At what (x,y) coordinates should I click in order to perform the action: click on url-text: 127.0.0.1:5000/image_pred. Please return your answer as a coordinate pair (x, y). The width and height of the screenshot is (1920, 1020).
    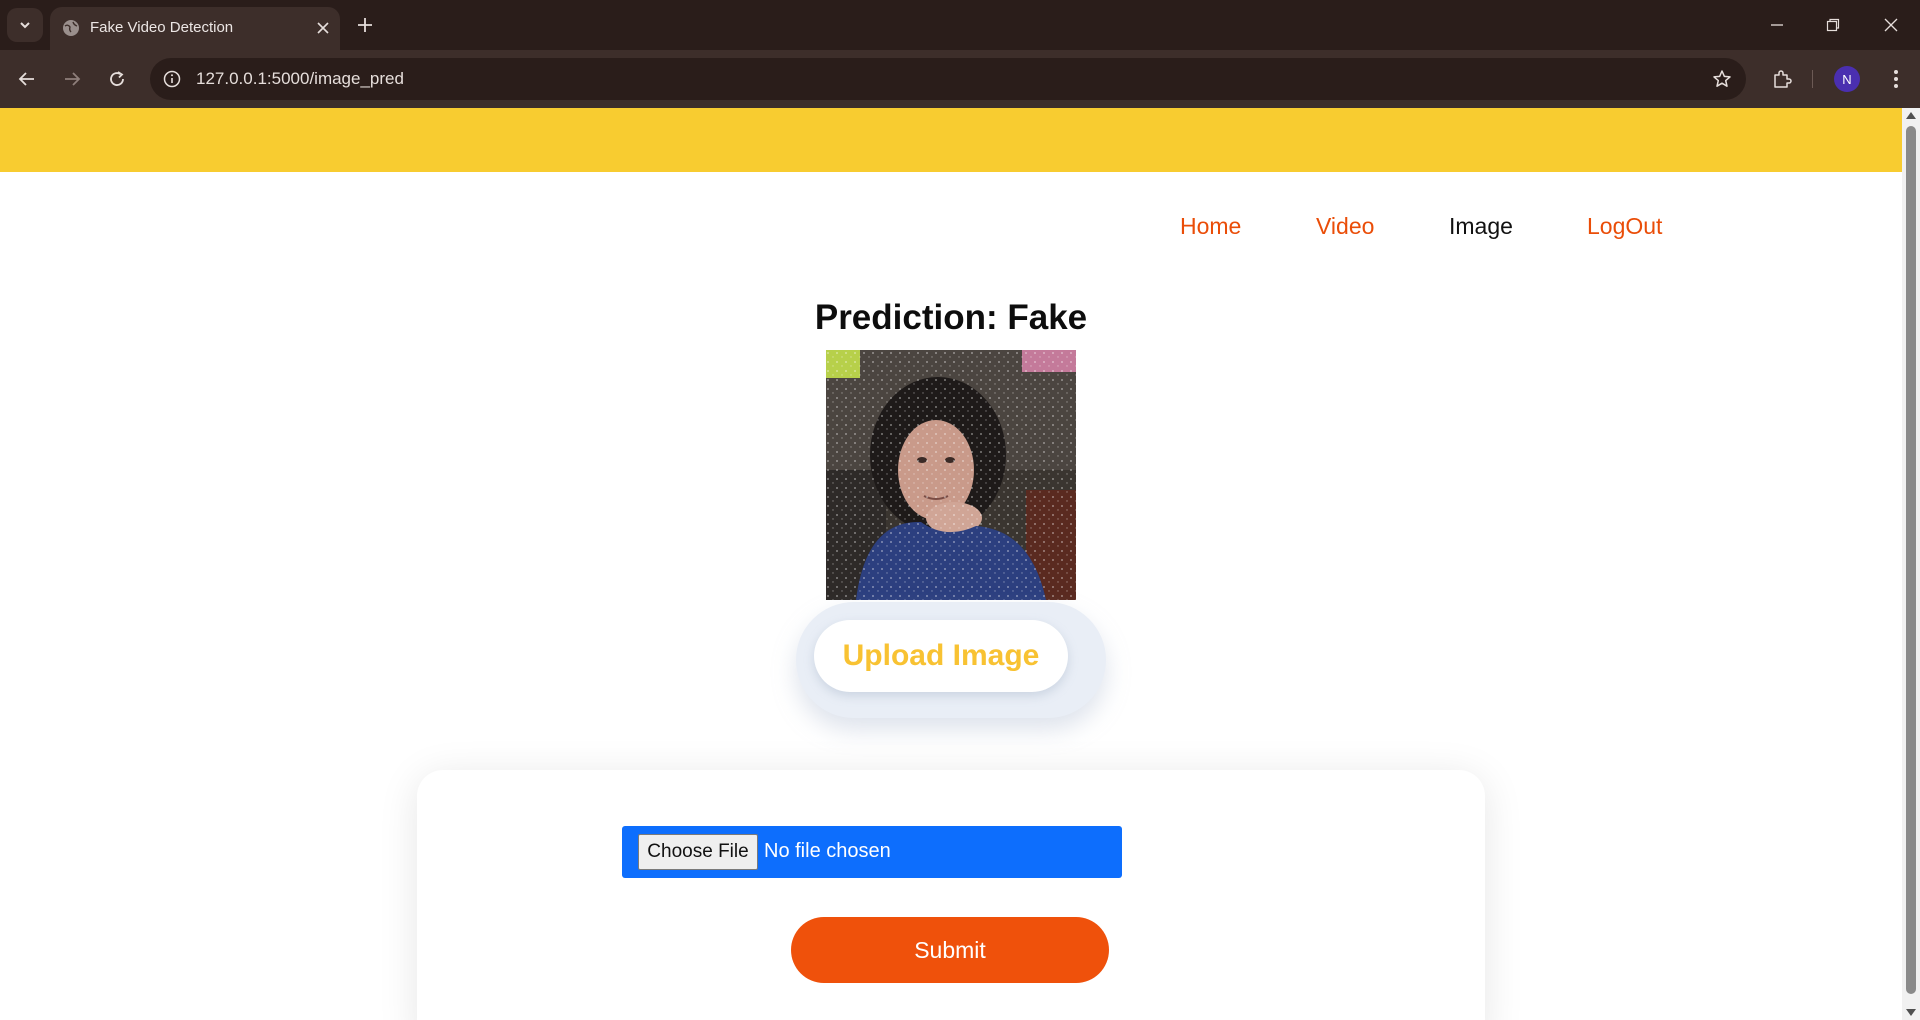
    Looking at the image, I should click on (300, 79).